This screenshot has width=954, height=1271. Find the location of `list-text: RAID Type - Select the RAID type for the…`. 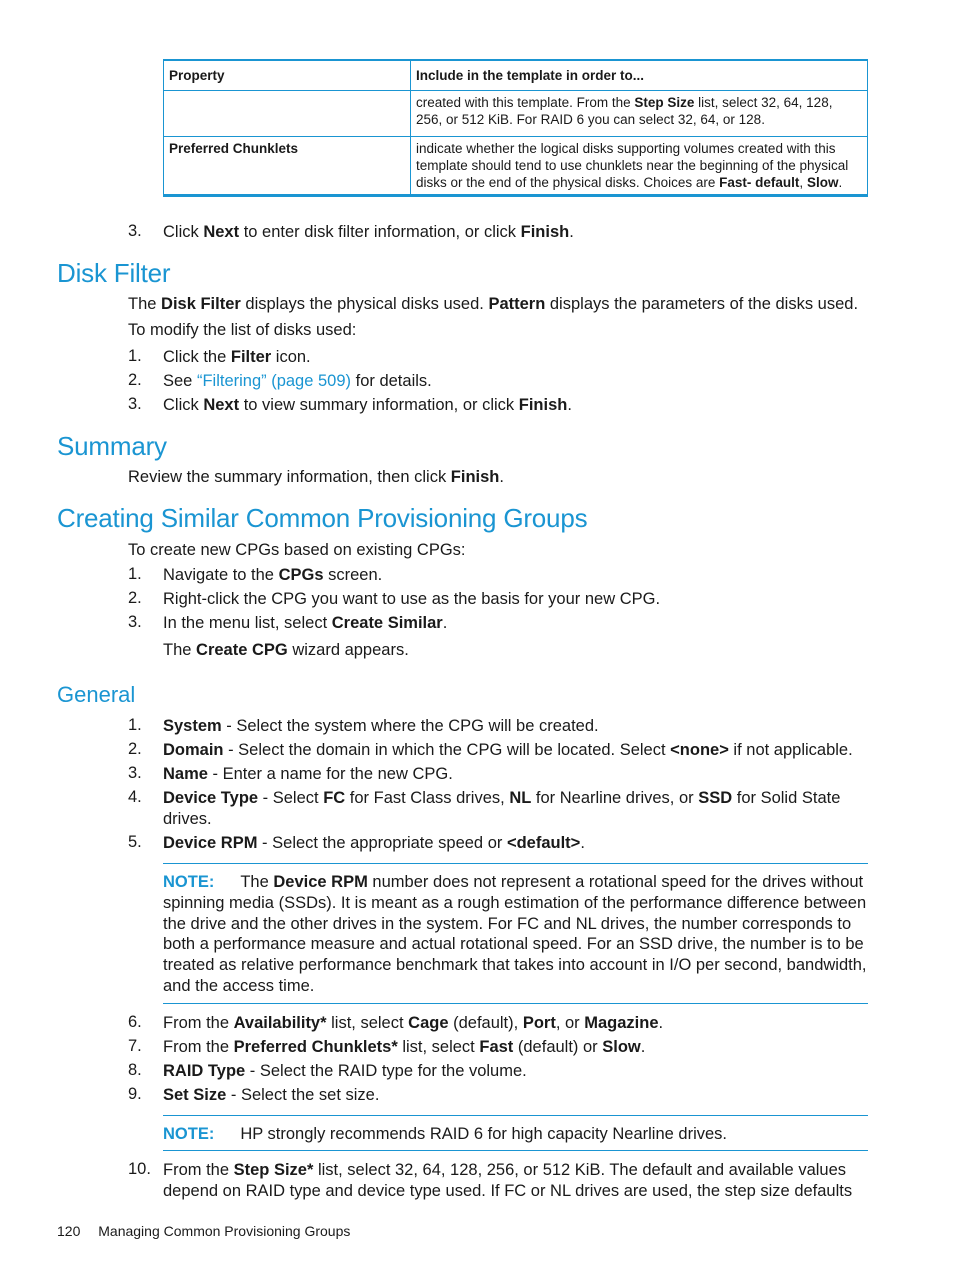

list-text: RAID Type - Select the RAID type for the… is located at coordinates (515, 1071).